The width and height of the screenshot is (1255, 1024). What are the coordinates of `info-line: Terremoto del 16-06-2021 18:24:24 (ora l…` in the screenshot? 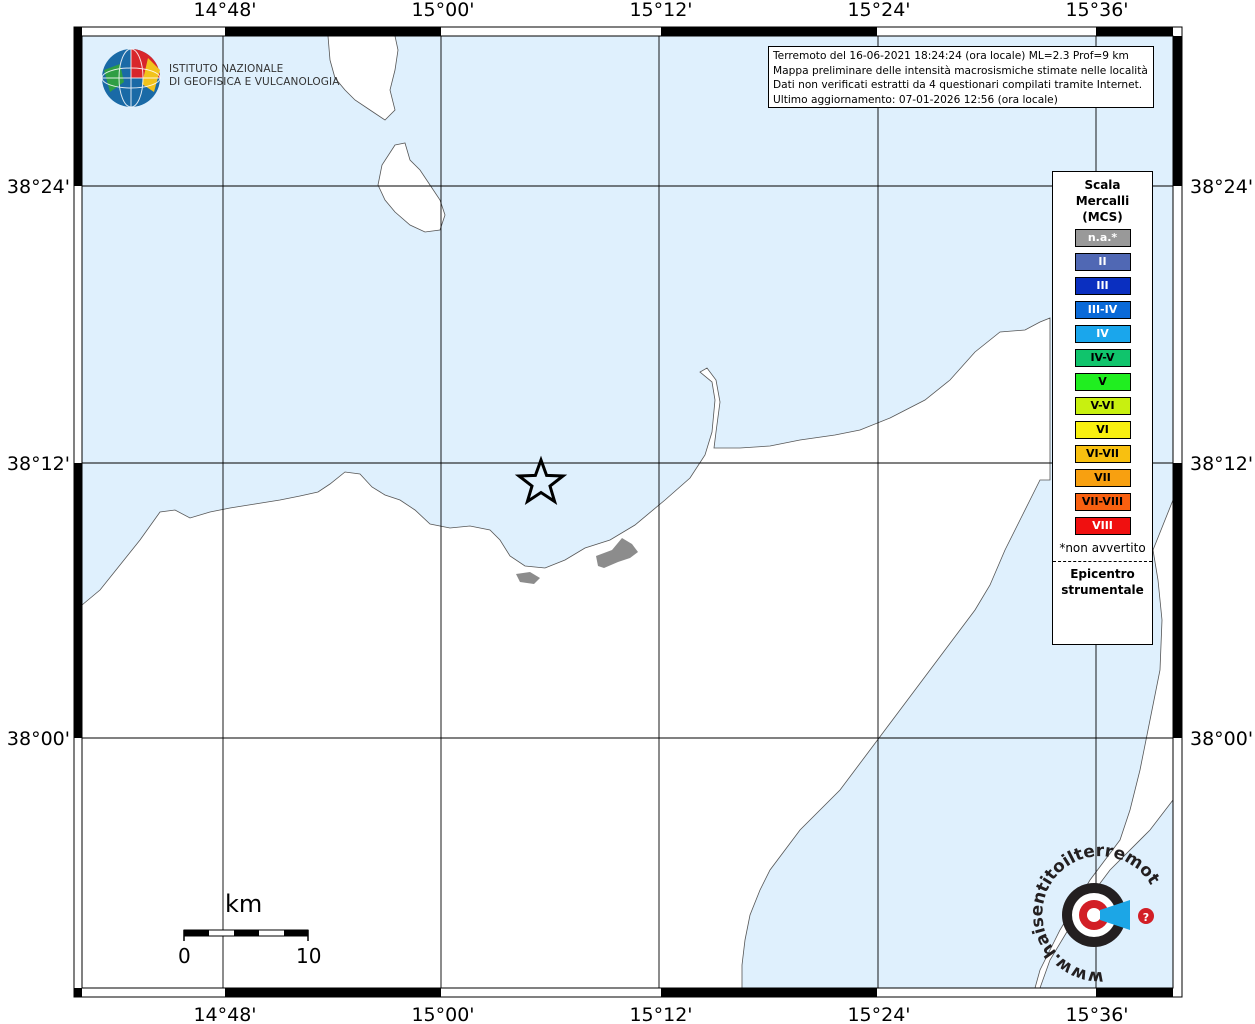 It's located at (951, 56).